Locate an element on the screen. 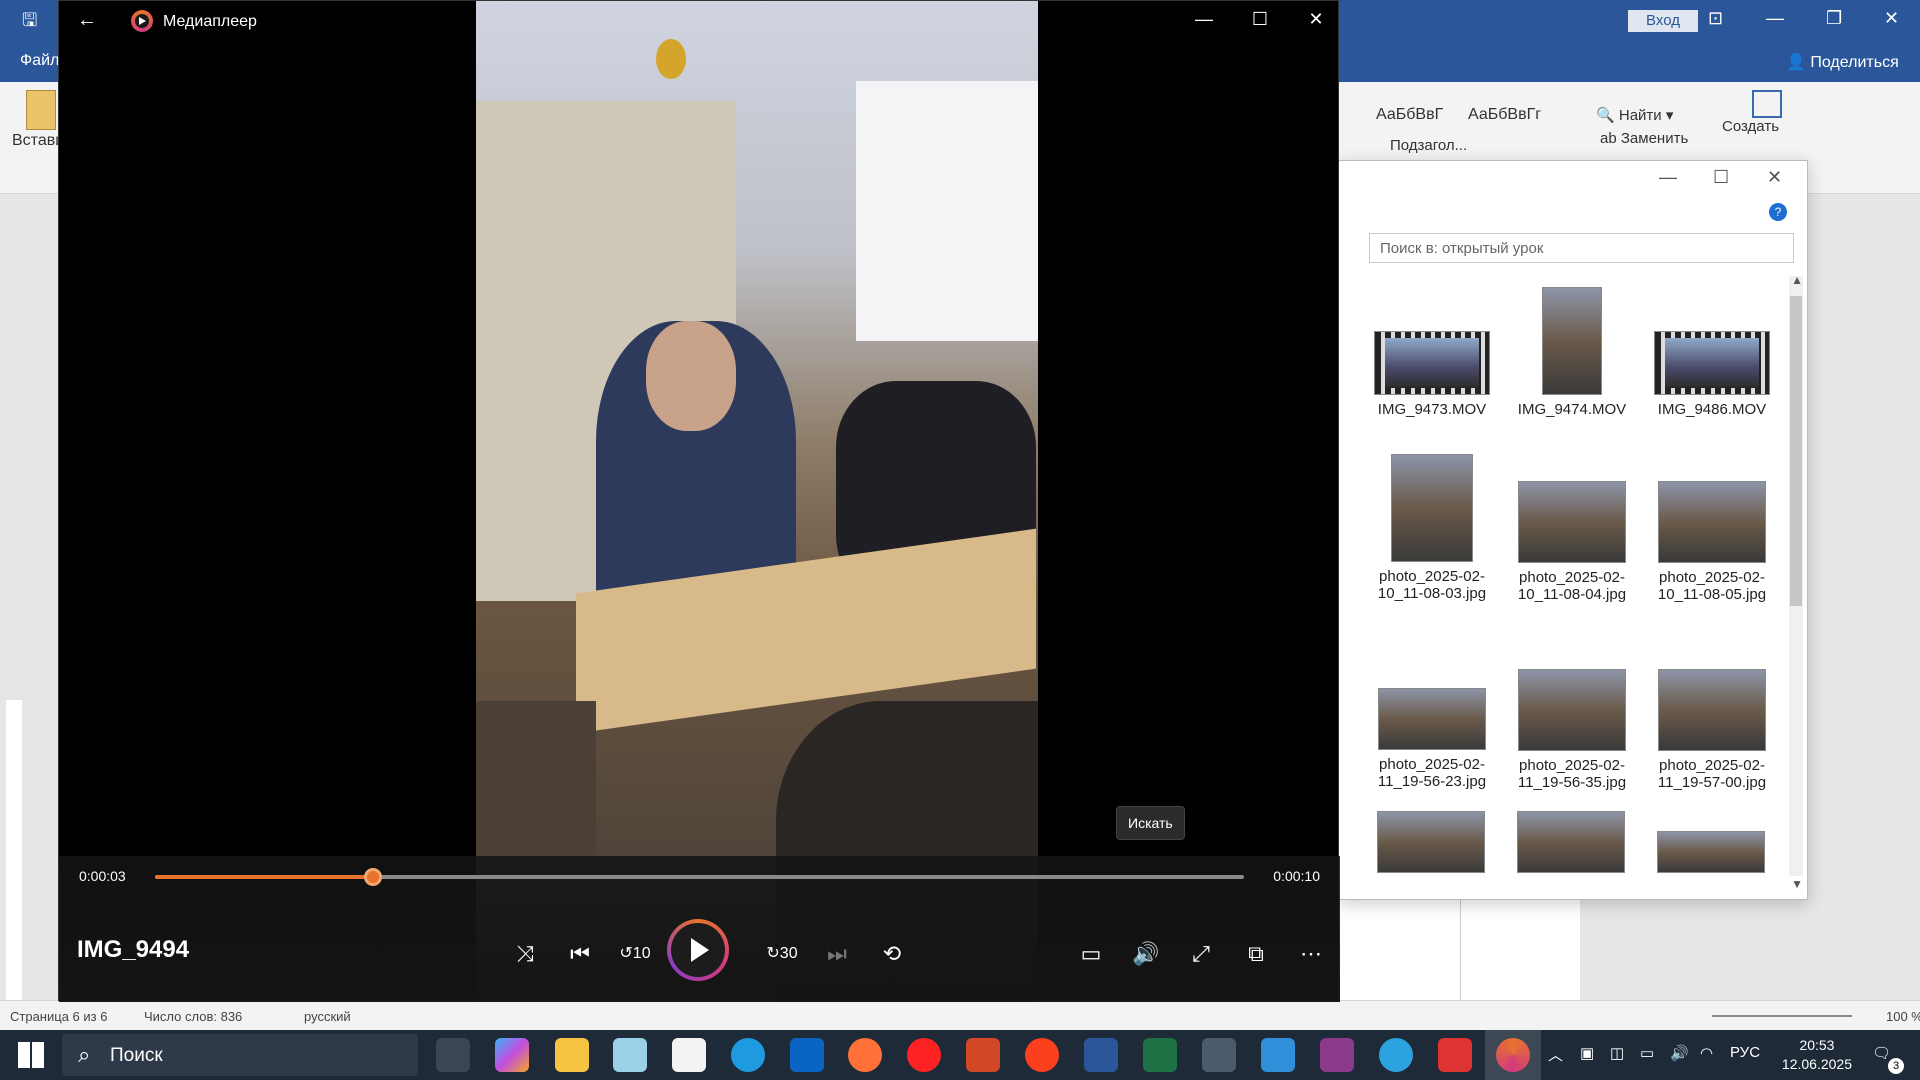 The width and height of the screenshot is (1920, 1080). pdf-reader-icon is located at coordinates (1455, 1055).